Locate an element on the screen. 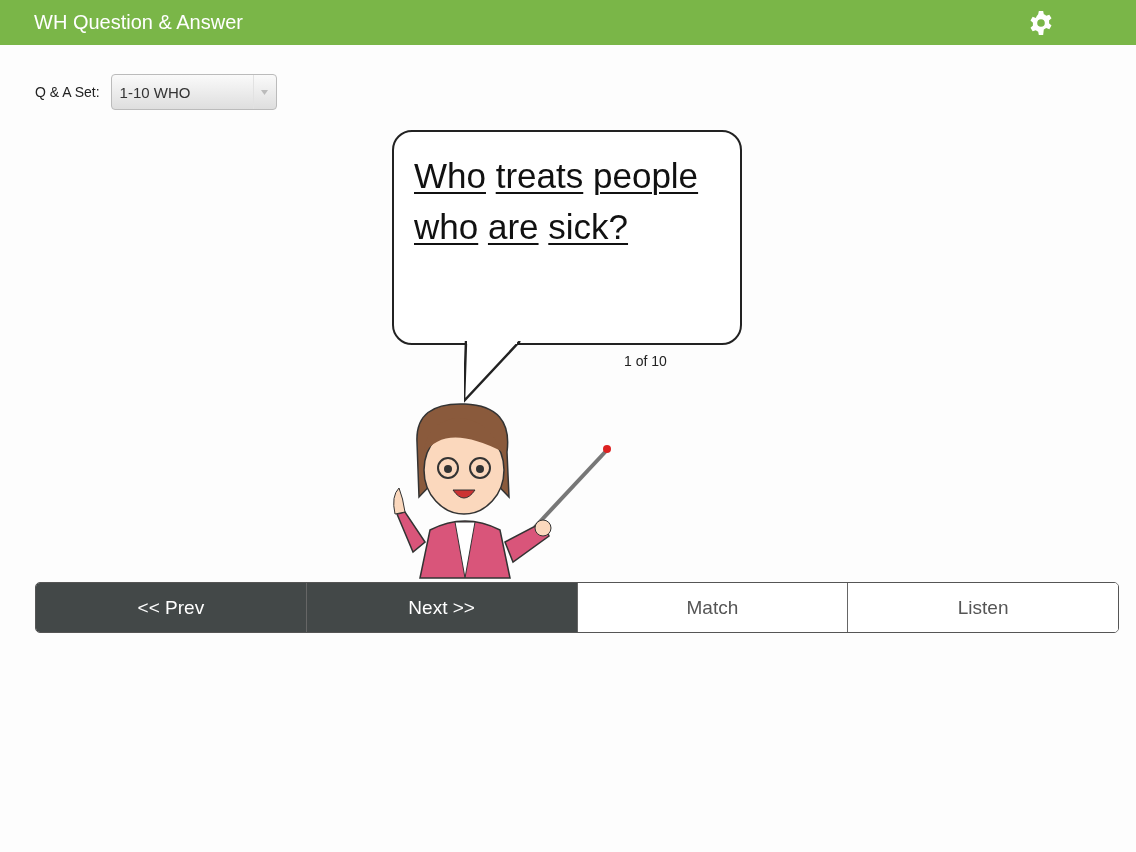 This screenshot has height=852, width=1136. set-label: Q & A Set: is located at coordinates (67, 92).